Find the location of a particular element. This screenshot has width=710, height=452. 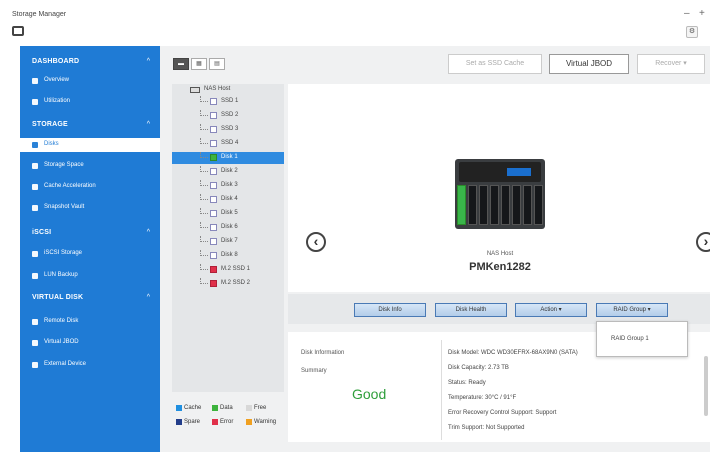

sidebar-item-label: iSCSI Storage is located at coordinates (63, 253).